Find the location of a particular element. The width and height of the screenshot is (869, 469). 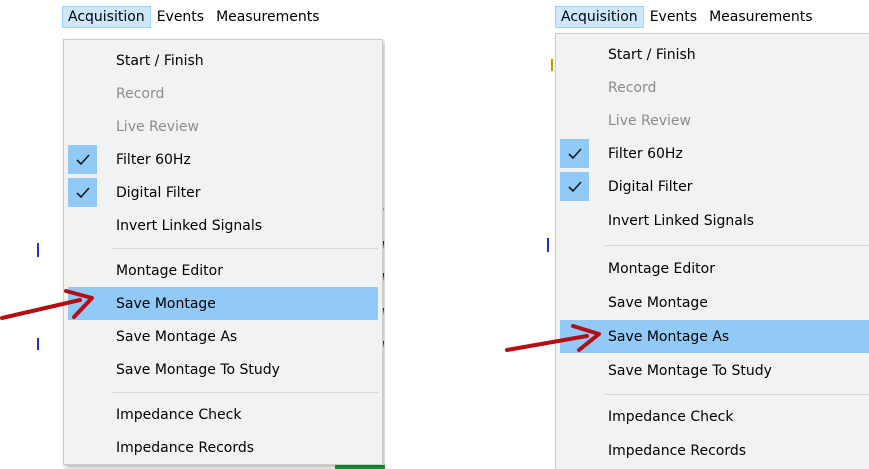

status-green-bar is located at coordinates (360, 467).